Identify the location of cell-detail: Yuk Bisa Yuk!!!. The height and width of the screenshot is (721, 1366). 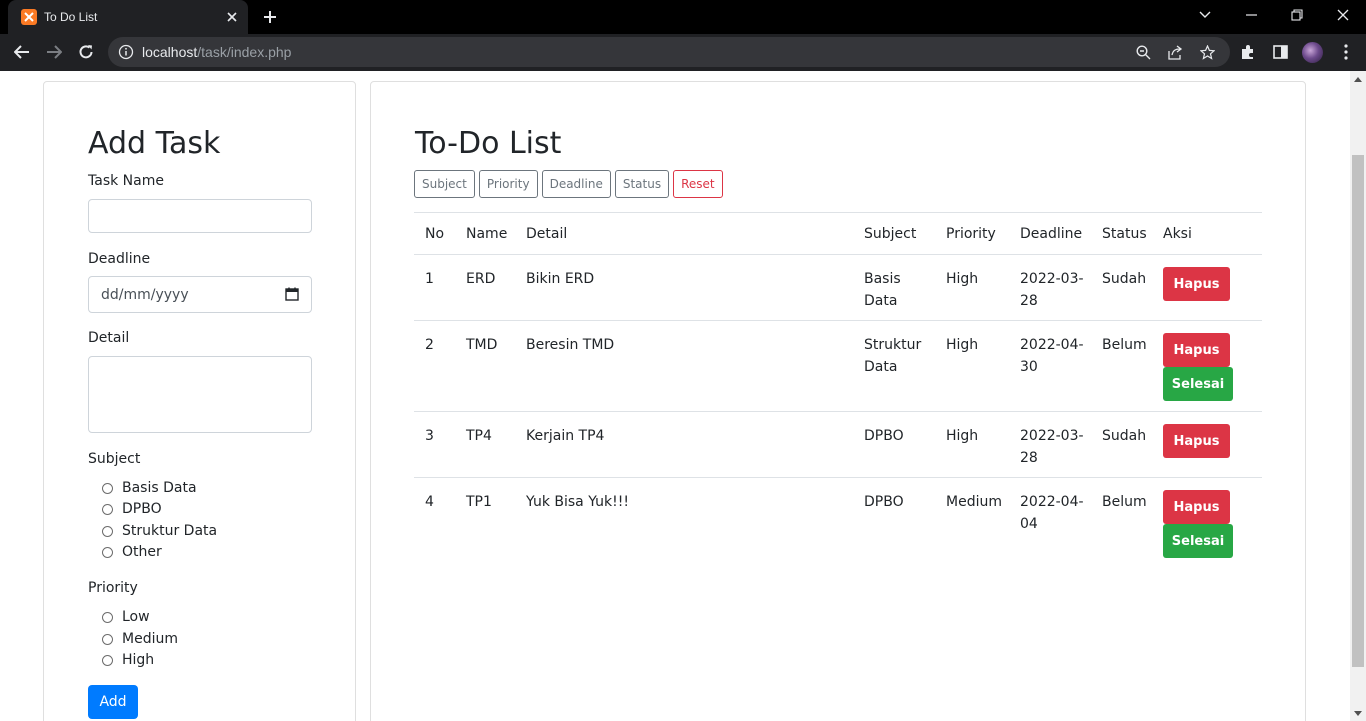
(577, 502).